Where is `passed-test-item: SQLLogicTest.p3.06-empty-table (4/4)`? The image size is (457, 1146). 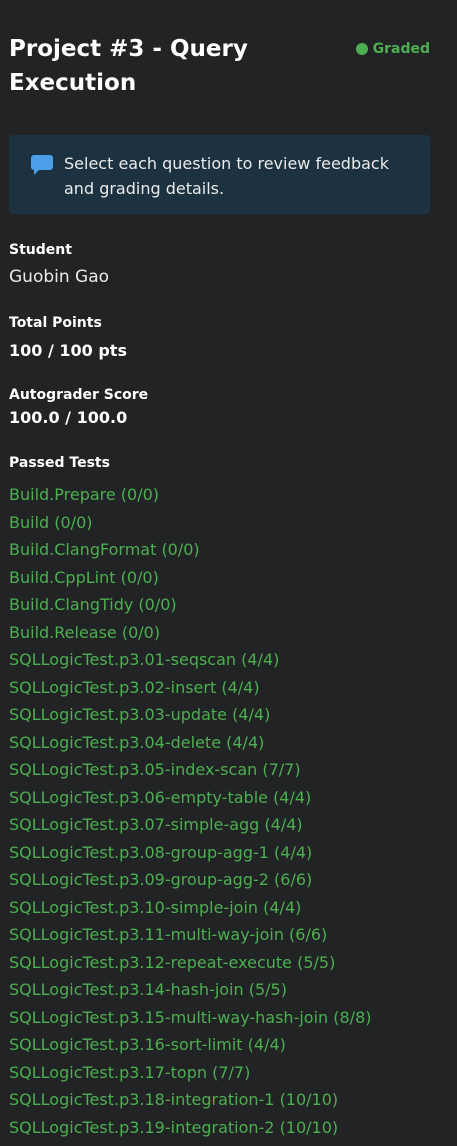 passed-test-item: SQLLogicTest.p3.06-empty-table (4/4) is located at coordinates (190, 798).